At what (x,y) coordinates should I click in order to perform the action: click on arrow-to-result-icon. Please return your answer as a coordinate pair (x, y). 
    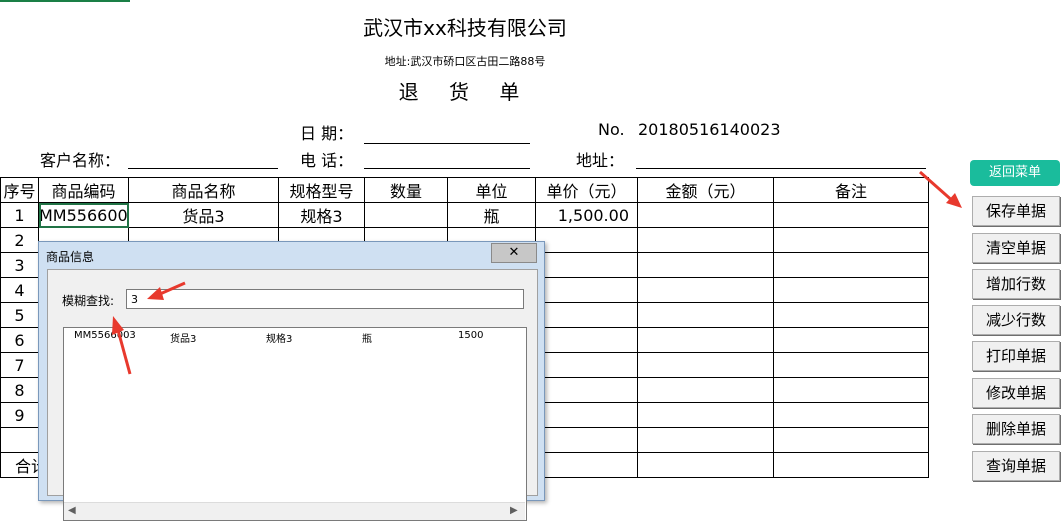
    Looking at the image, I should click on (124, 352).